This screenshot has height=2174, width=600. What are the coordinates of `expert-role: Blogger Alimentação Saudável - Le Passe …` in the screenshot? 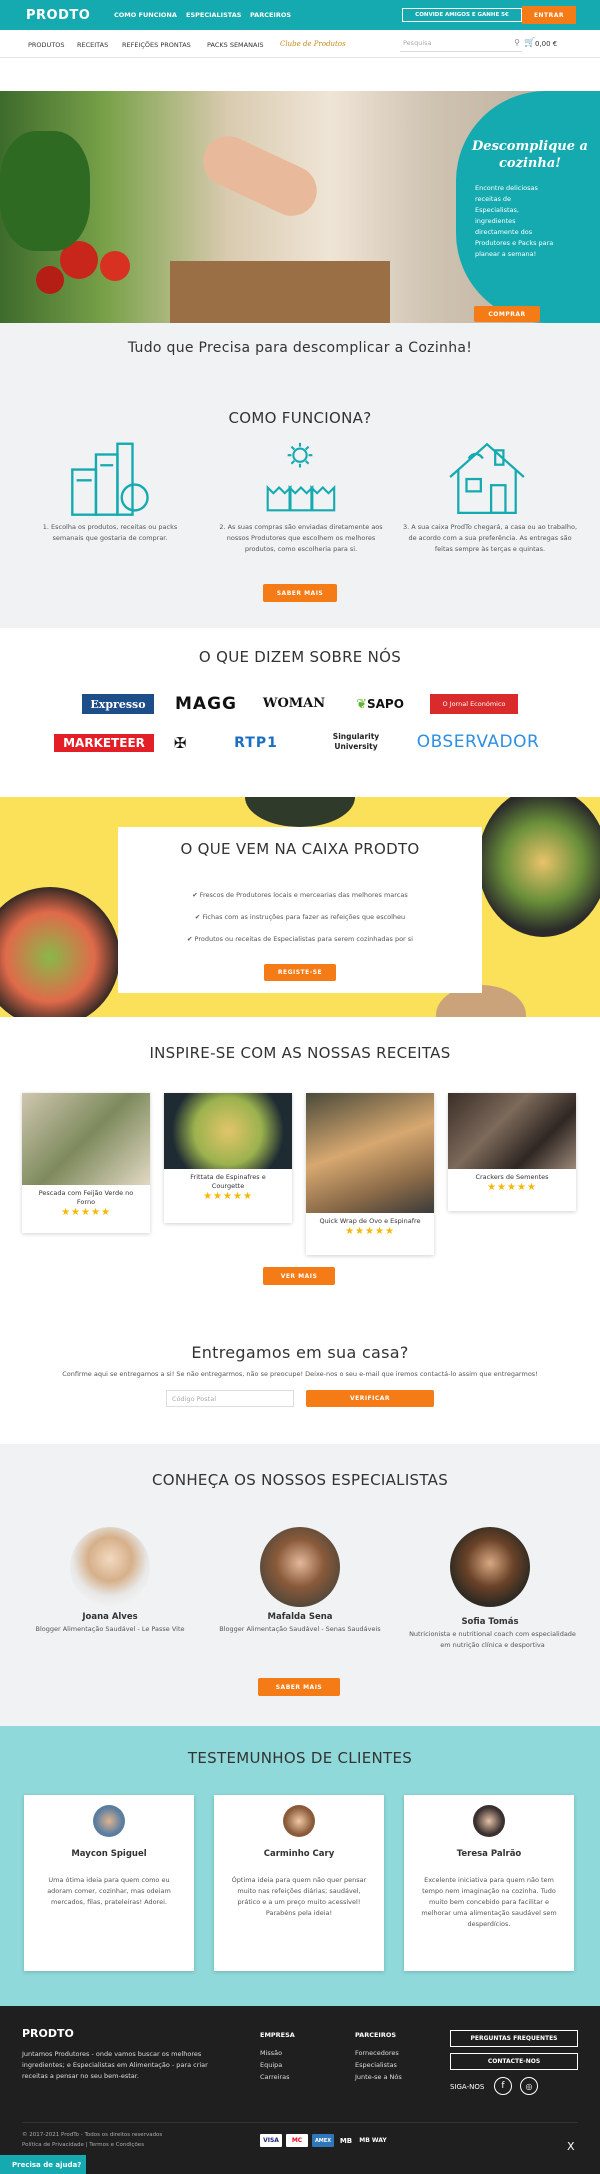 It's located at (110, 1629).